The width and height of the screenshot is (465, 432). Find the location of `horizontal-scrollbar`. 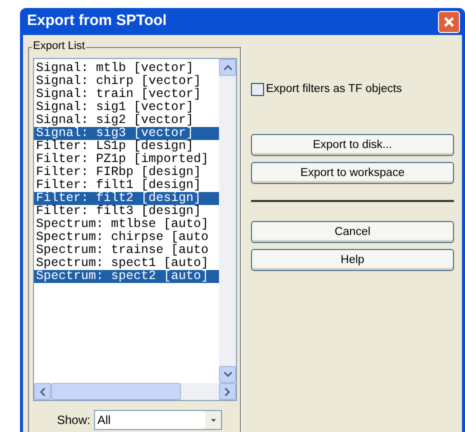

horizontal-scrollbar is located at coordinates (135, 391).